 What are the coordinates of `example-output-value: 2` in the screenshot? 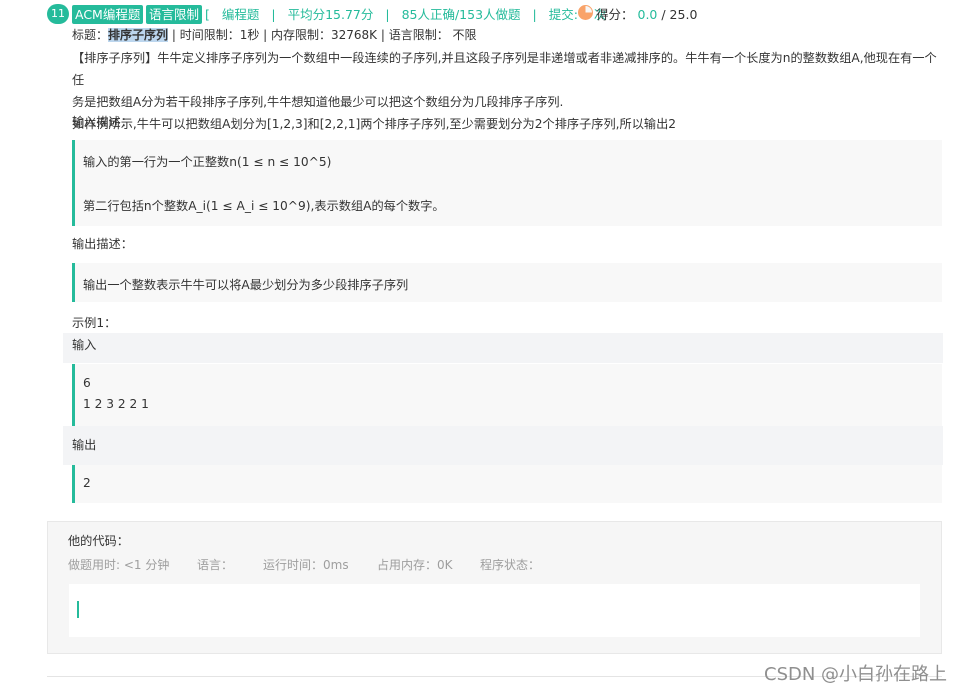 It's located at (87, 483).